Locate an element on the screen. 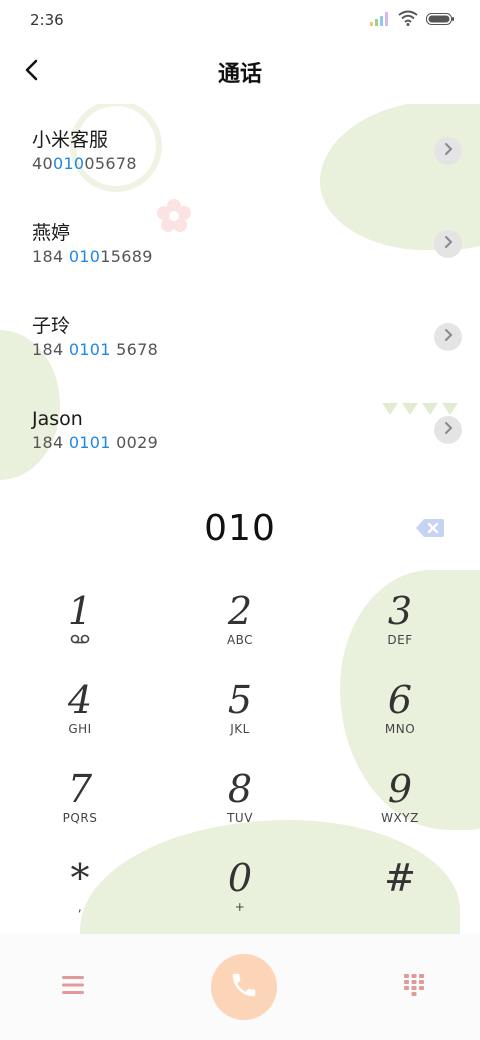  back-button is located at coordinates (32, 72).